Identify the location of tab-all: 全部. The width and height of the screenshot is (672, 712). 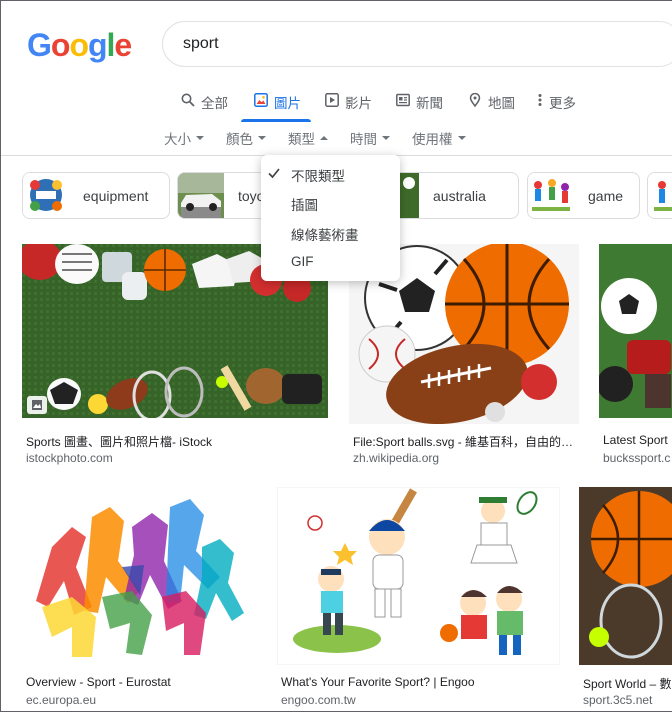
(204, 106).